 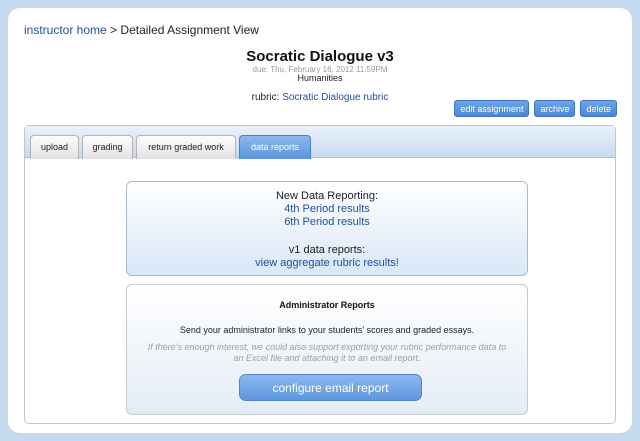 I want to click on rubric-link: Socratic Dialogue rubric, so click(x=335, y=97).